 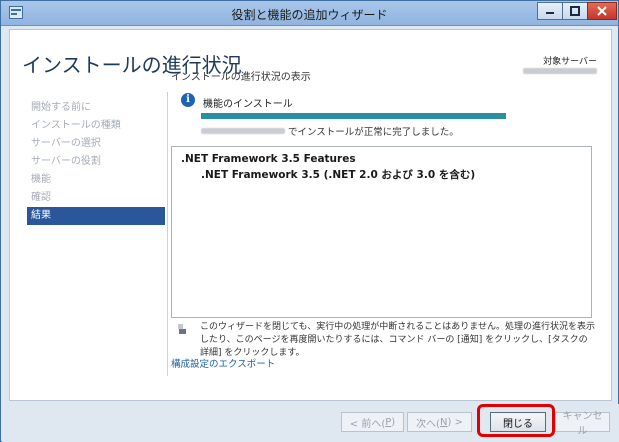 I want to click on nav-item-confirmation: 確認, so click(x=41, y=197).